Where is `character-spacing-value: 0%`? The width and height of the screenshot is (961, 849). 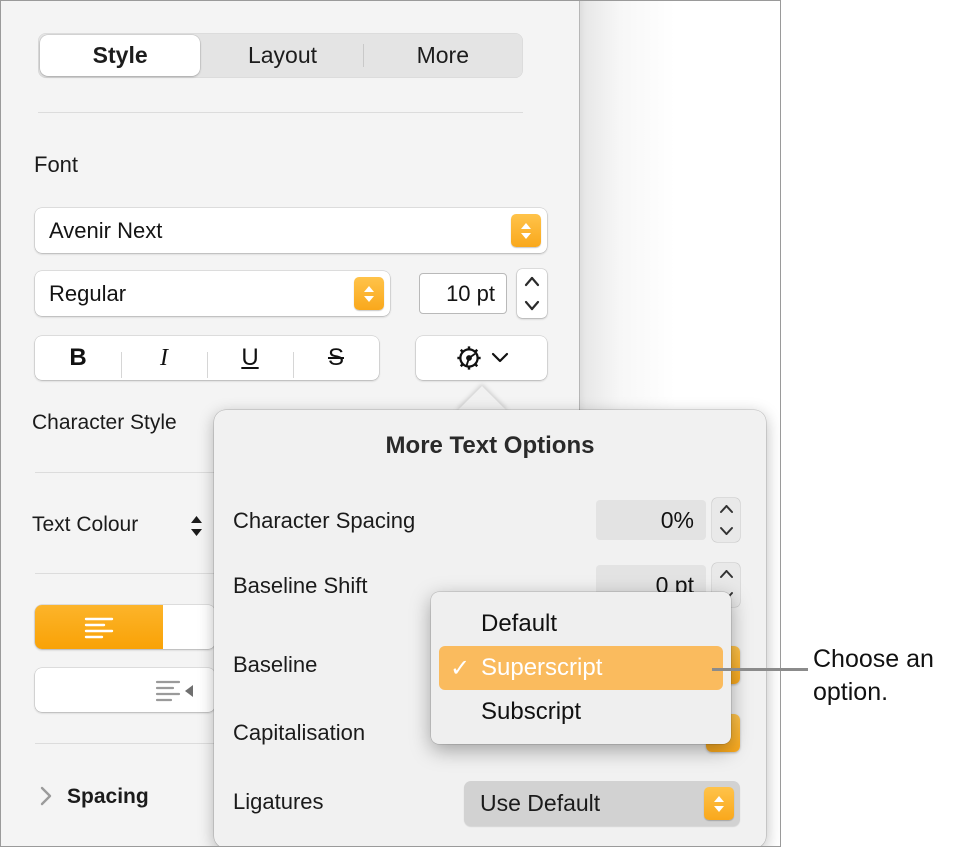
character-spacing-value: 0% is located at coordinates (677, 519).